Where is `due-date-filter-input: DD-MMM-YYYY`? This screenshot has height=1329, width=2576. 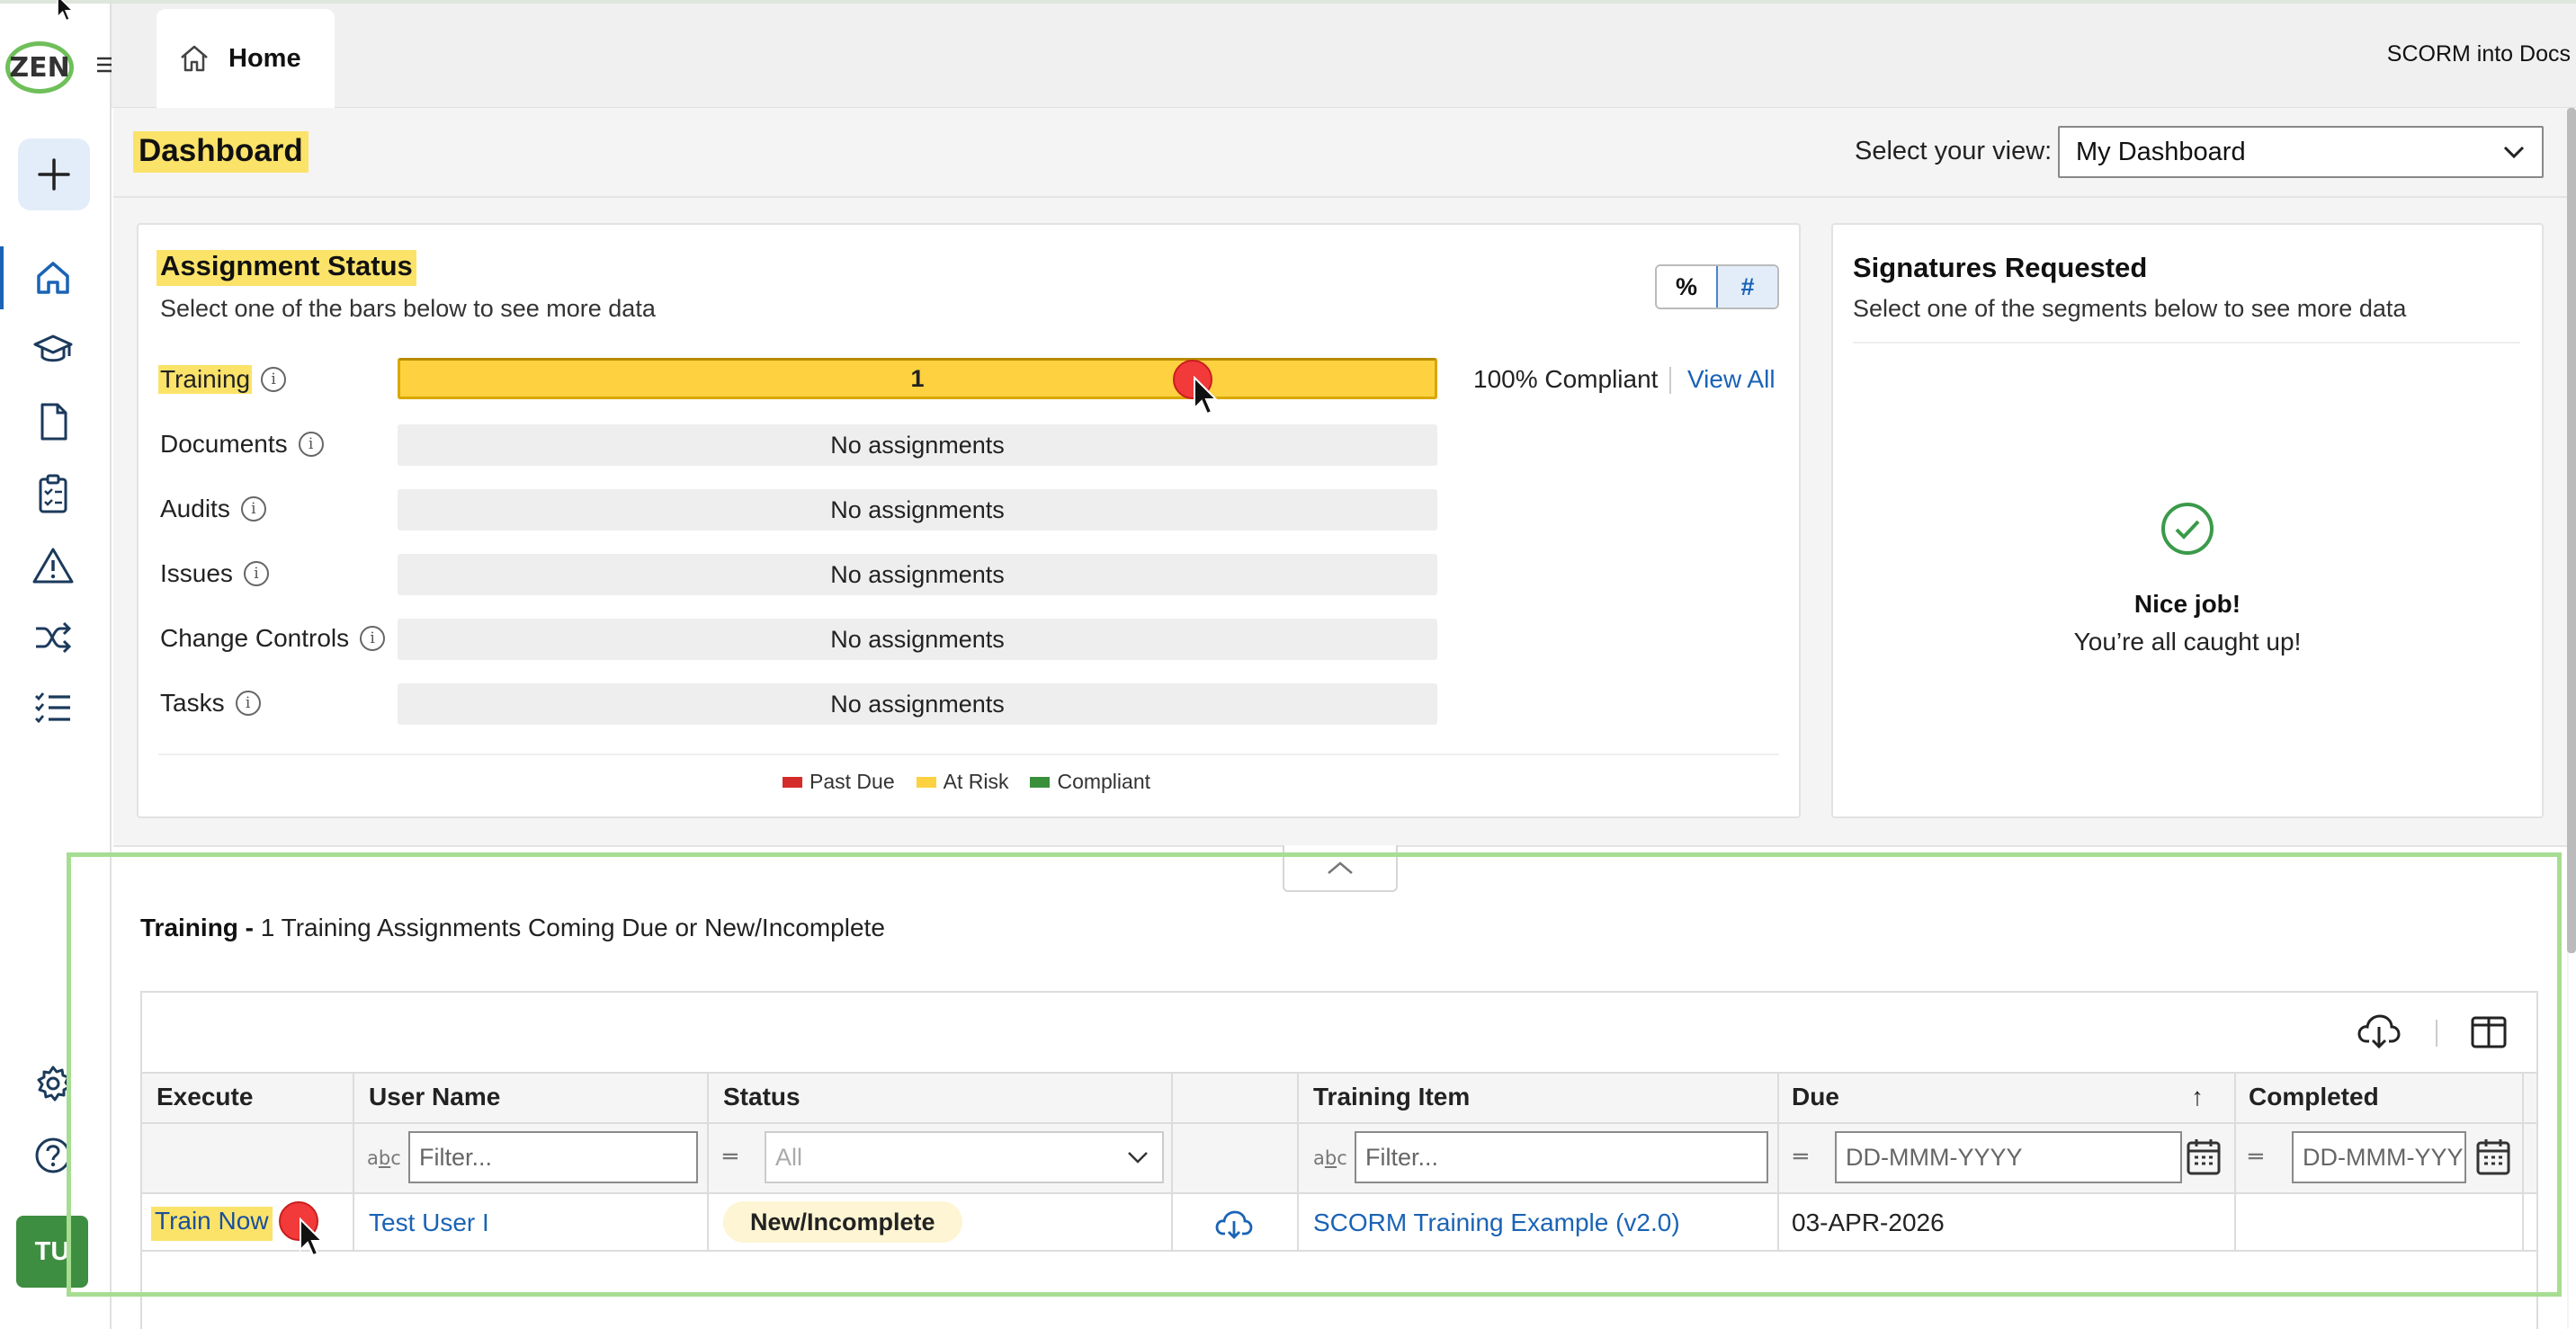 due-date-filter-input: DD-MMM-YYYY is located at coordinates (2008, 1157).